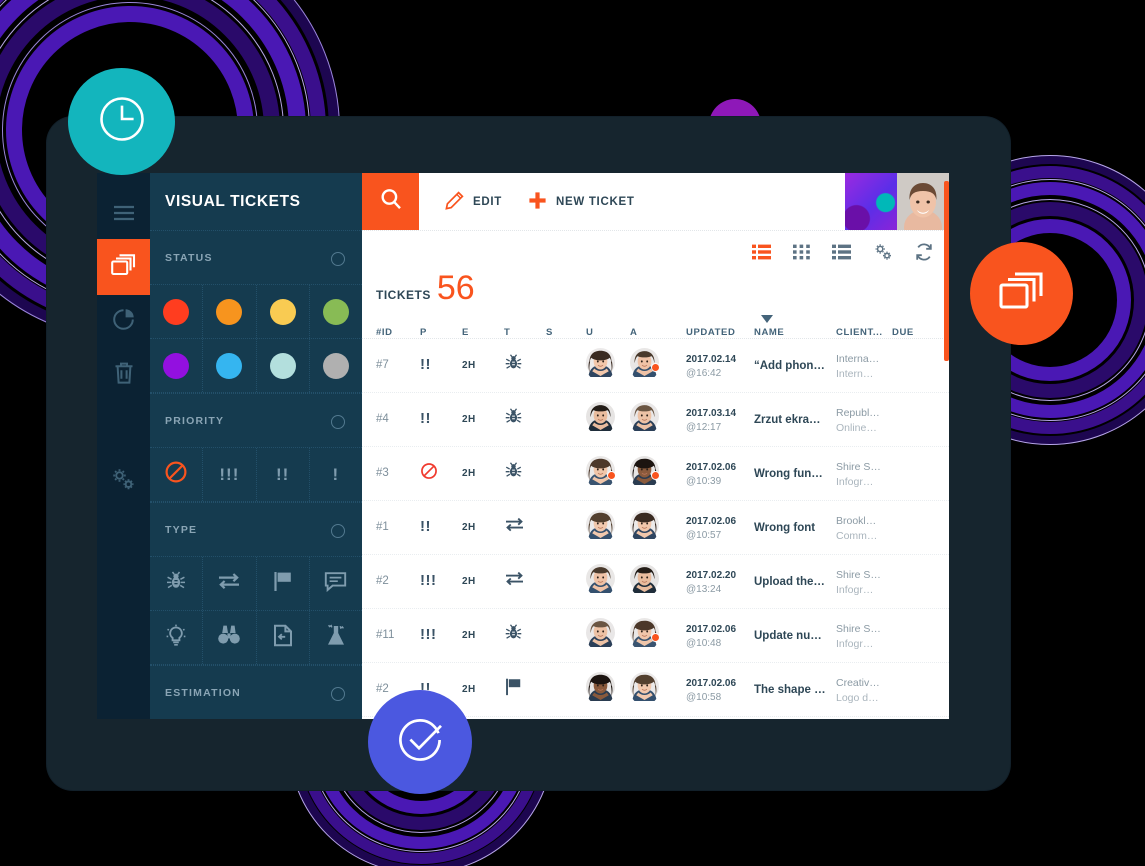  I want to click on filter-section-estimation: ESTIMATION, so click(256, 692).